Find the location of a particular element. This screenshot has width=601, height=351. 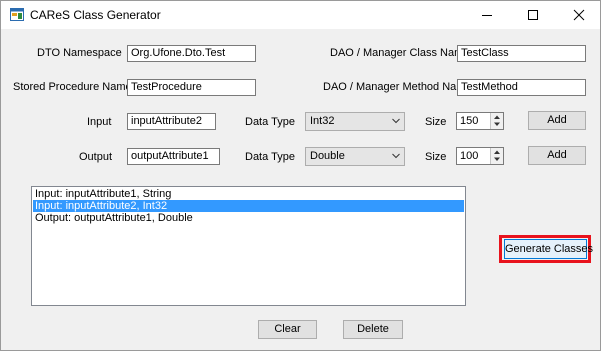

close-button is located at coordinates (578, 15).